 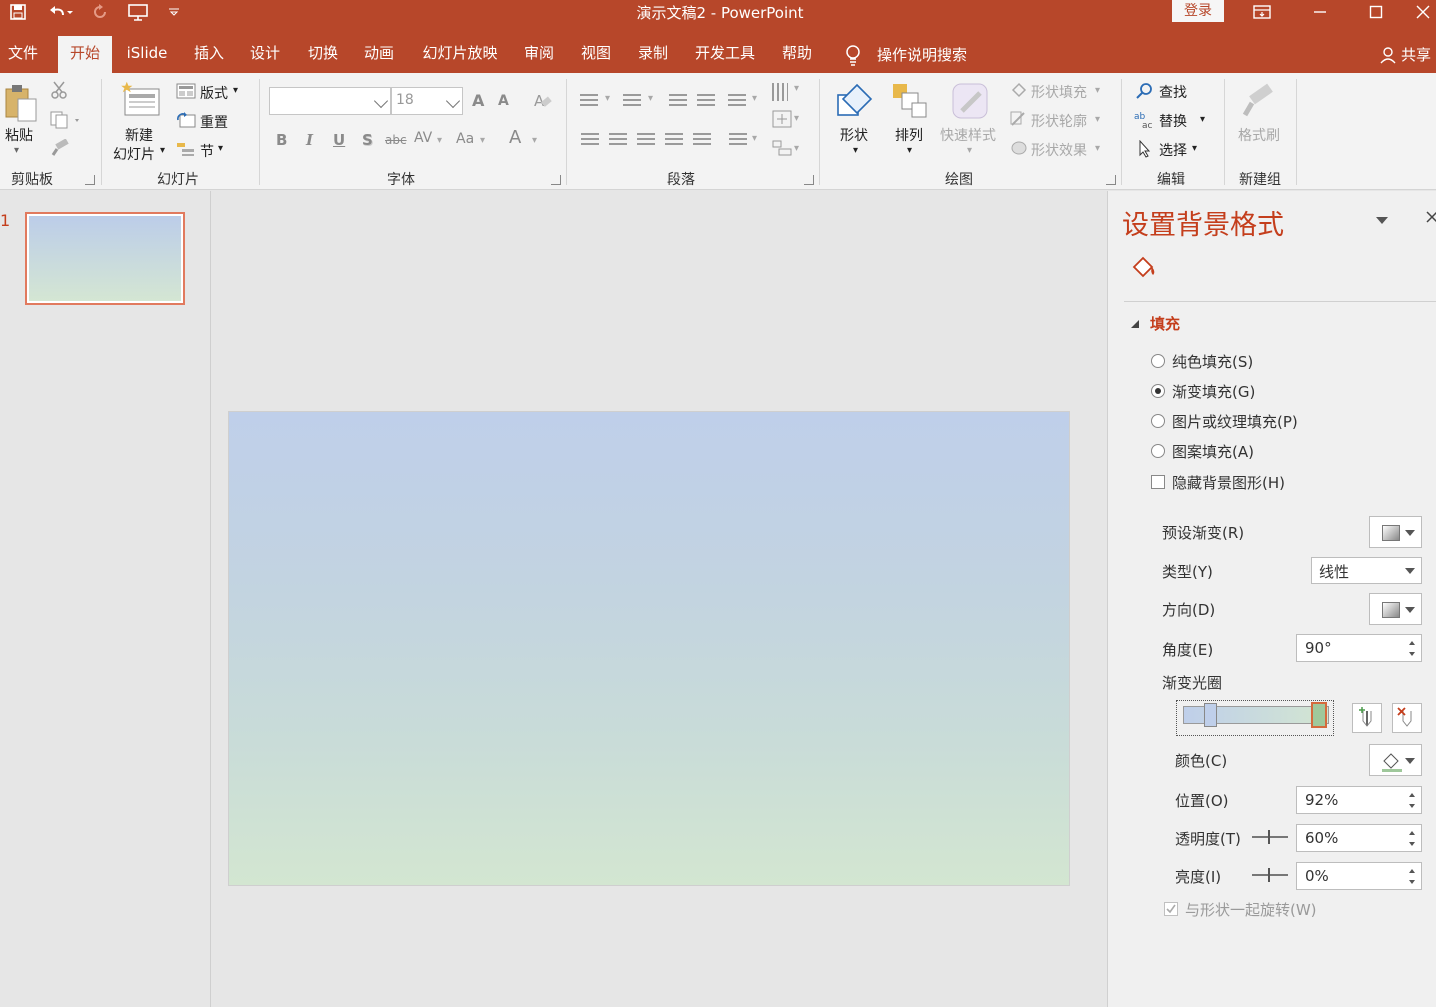 I want to click on char-spacing-button: AV, so click(x=423, y=138).